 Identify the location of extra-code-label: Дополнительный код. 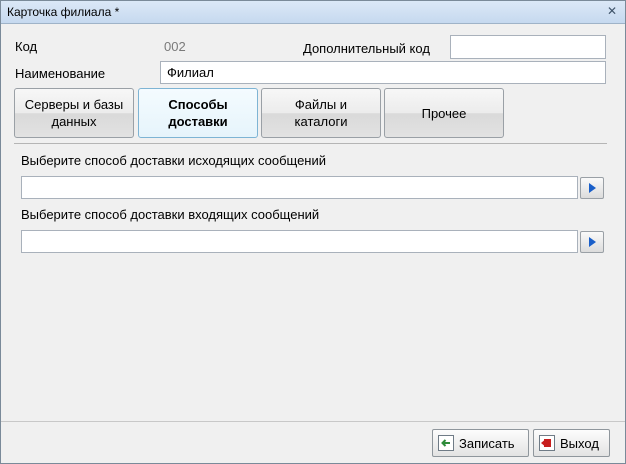
(366, 48).